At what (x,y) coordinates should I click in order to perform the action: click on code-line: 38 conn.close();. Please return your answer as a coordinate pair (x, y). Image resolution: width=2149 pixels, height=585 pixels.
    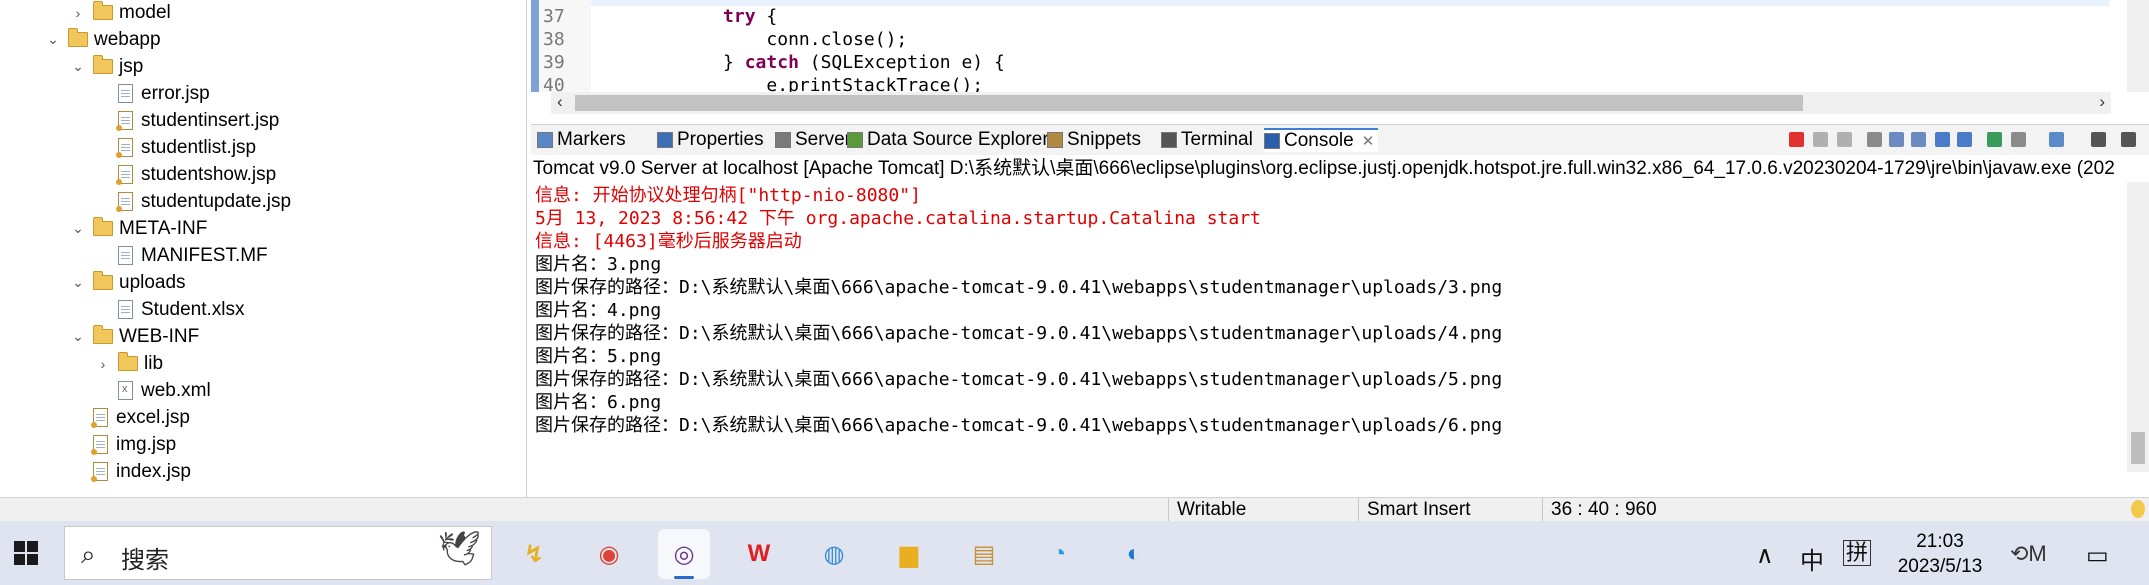
    Looking at the image, I should click on (725, 39).